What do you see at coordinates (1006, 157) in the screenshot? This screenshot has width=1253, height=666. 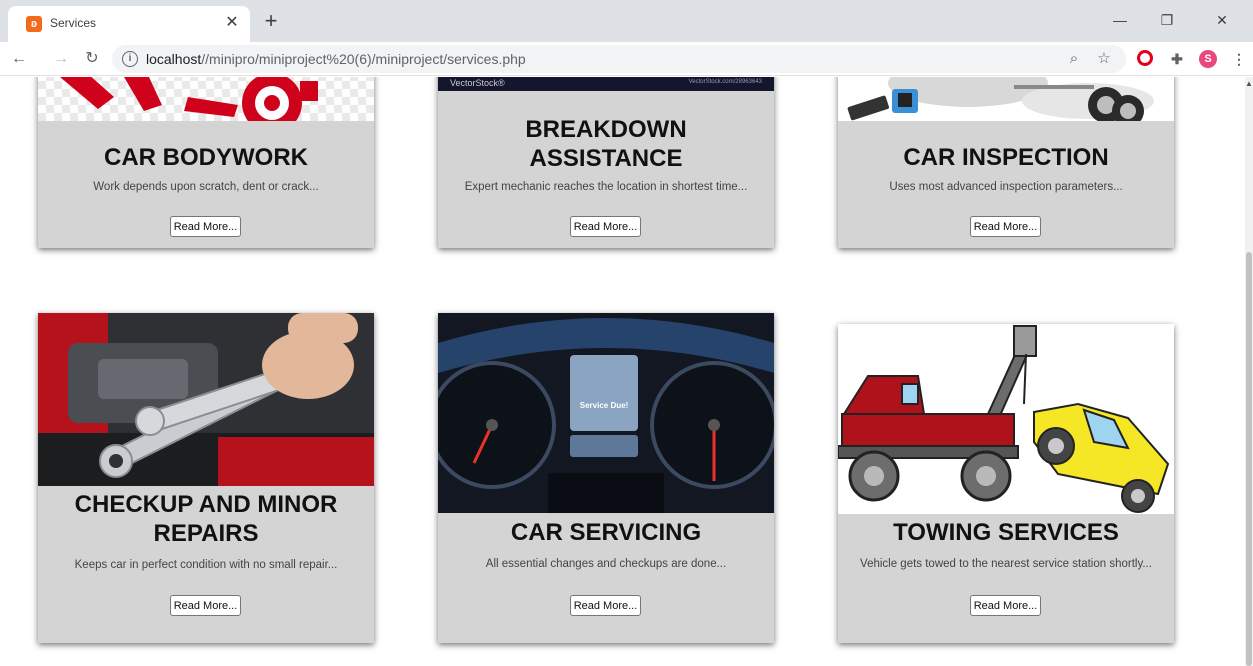 I see `service-title: CAR INSPECTION` at bounding box center [1006, 157].